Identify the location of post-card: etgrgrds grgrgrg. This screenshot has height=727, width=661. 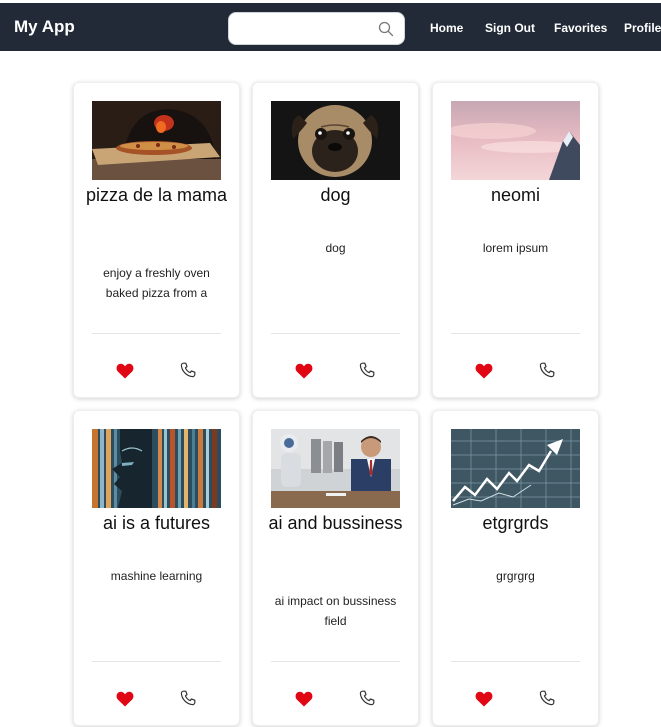
(515, 568).